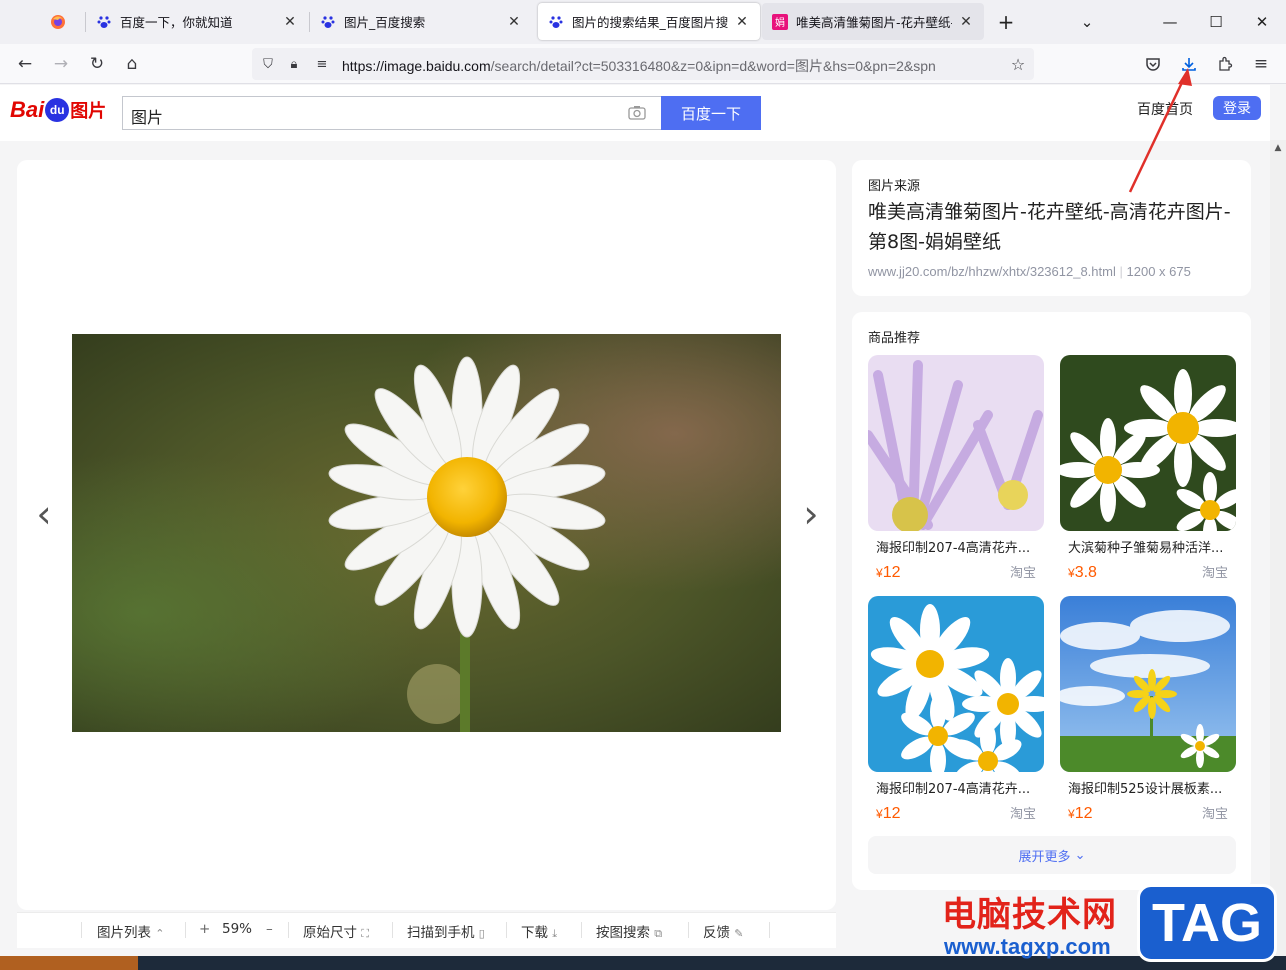  What do you see at coordinates (322, 64) in the screenshot?
I see `permissions-icon: ≡` at bounding box center [322, 64].